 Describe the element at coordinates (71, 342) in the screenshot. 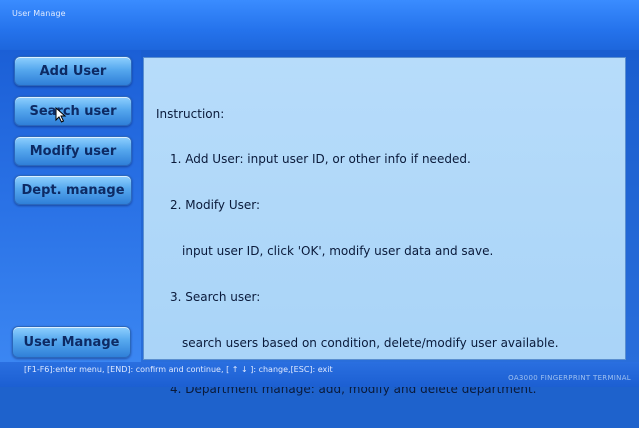

I see `user-manage-button: User Manage` at that location.